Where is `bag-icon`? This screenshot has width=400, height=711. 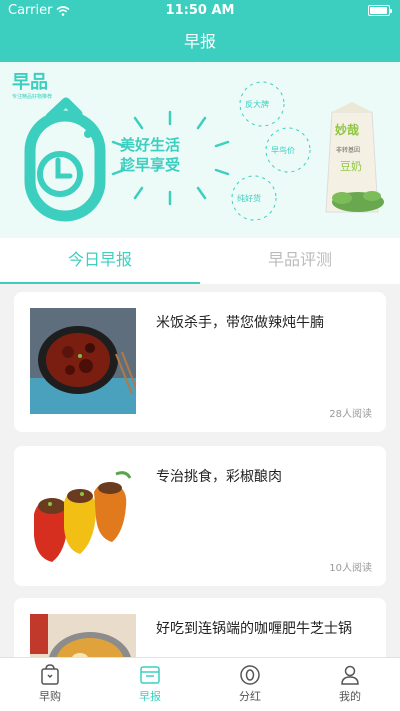 bag-icon is located at coordinates (50, 674).